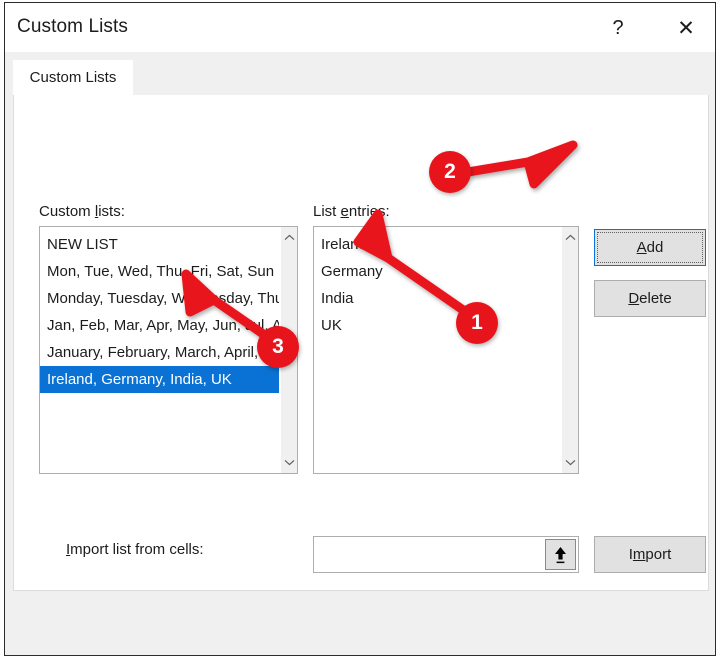 The height and width of the screenshot is (660, 720). I want to click on tab-label: Custom Lists, so click(73, 77).